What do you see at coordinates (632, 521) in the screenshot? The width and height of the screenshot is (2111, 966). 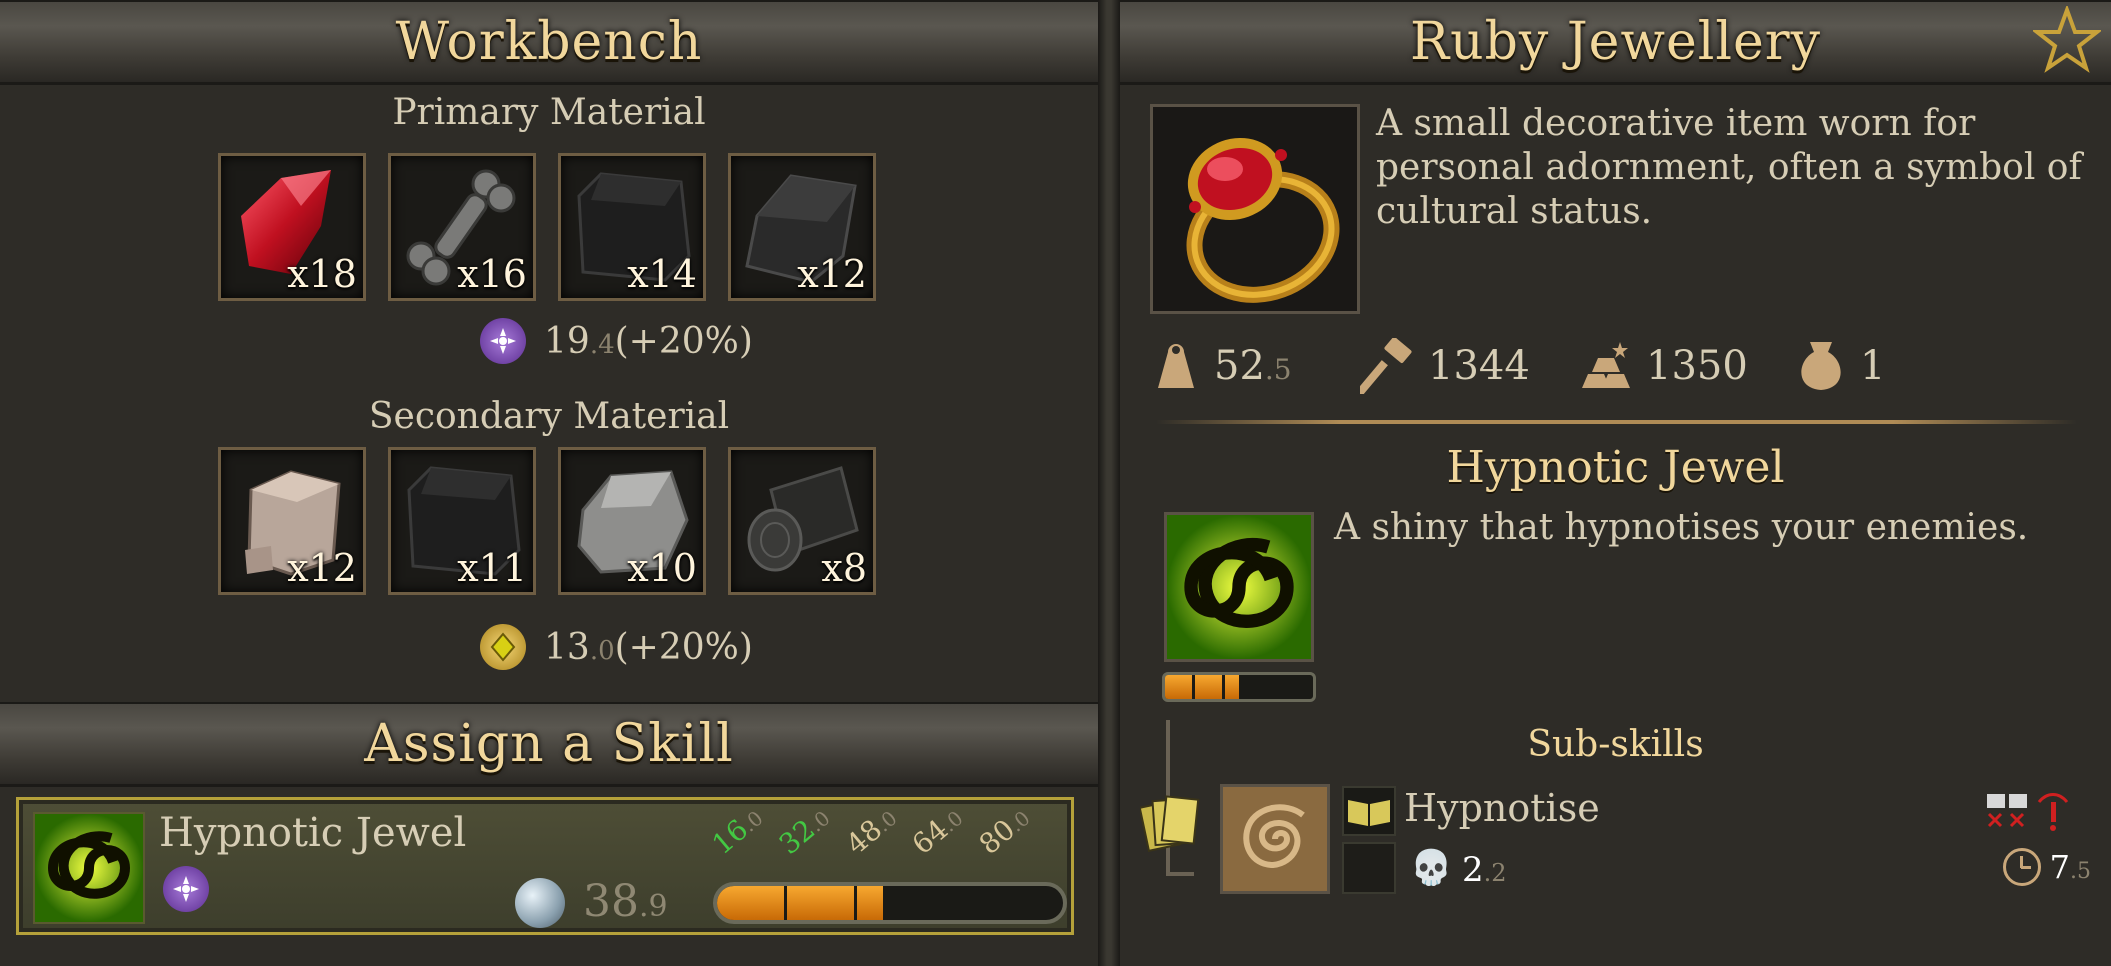 I see `secondary-material-slot: x10` at bounding box center [632, 521].